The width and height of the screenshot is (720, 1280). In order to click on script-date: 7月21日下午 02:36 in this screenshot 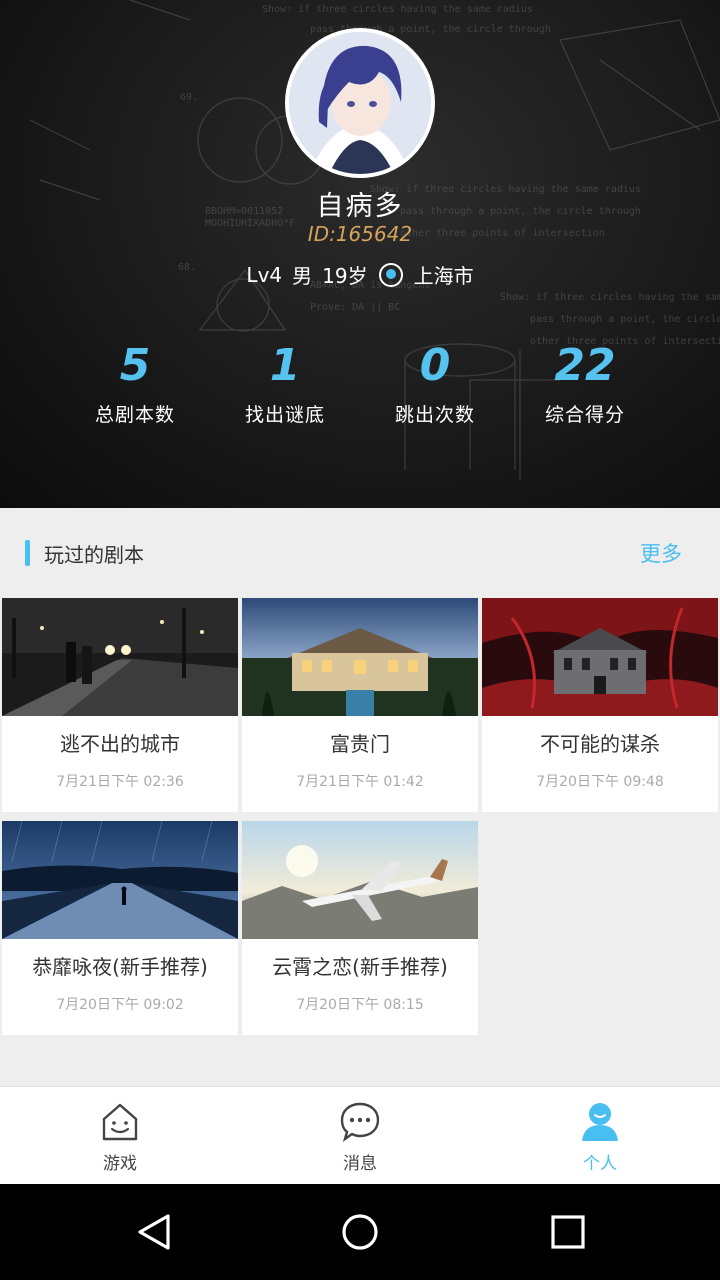, I will do `click(120, 782)`.